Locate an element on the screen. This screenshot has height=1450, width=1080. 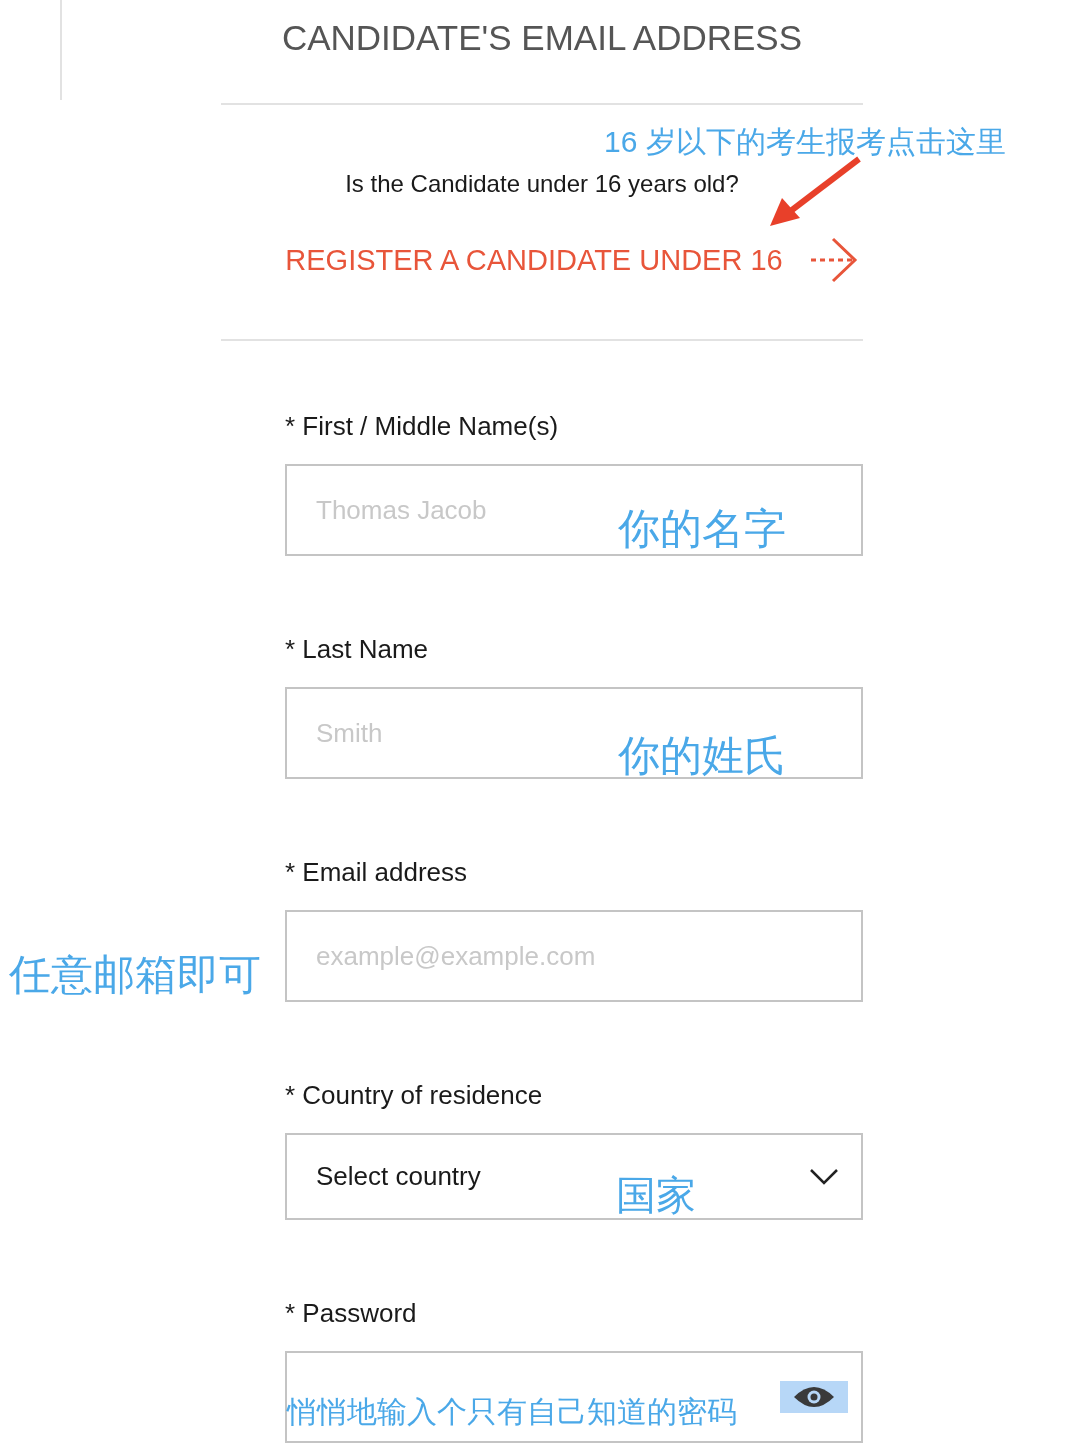
register-under-16-link: REGISTER A CANDIDATE UNDER 16 is located at coordinates (572, 260).